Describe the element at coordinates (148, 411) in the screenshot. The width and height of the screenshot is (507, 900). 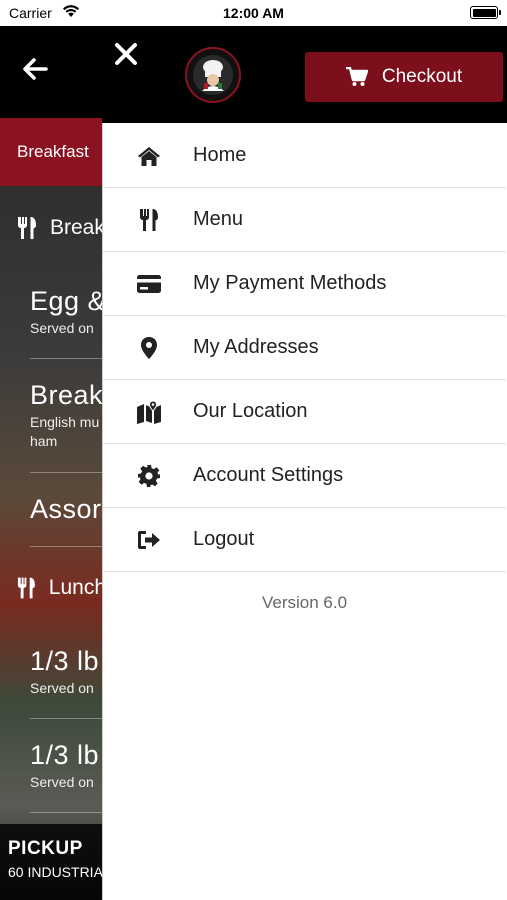
I see `map-icon` at that location.